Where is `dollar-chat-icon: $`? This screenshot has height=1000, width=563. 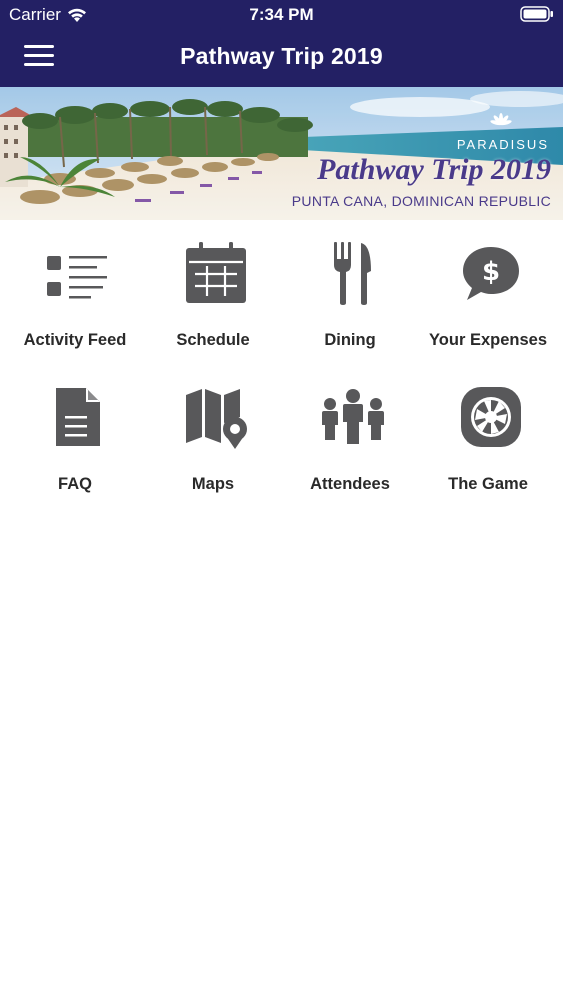 dollar-chat-icon: $ is located at coordinates (491, 273).